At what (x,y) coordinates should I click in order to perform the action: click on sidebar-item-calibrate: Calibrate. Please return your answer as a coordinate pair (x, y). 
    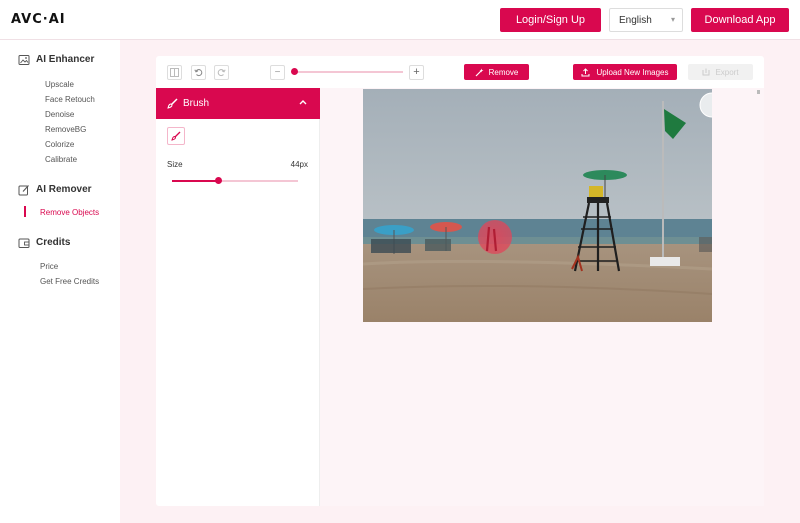
    Looking at the image, I should click on (60, 159).